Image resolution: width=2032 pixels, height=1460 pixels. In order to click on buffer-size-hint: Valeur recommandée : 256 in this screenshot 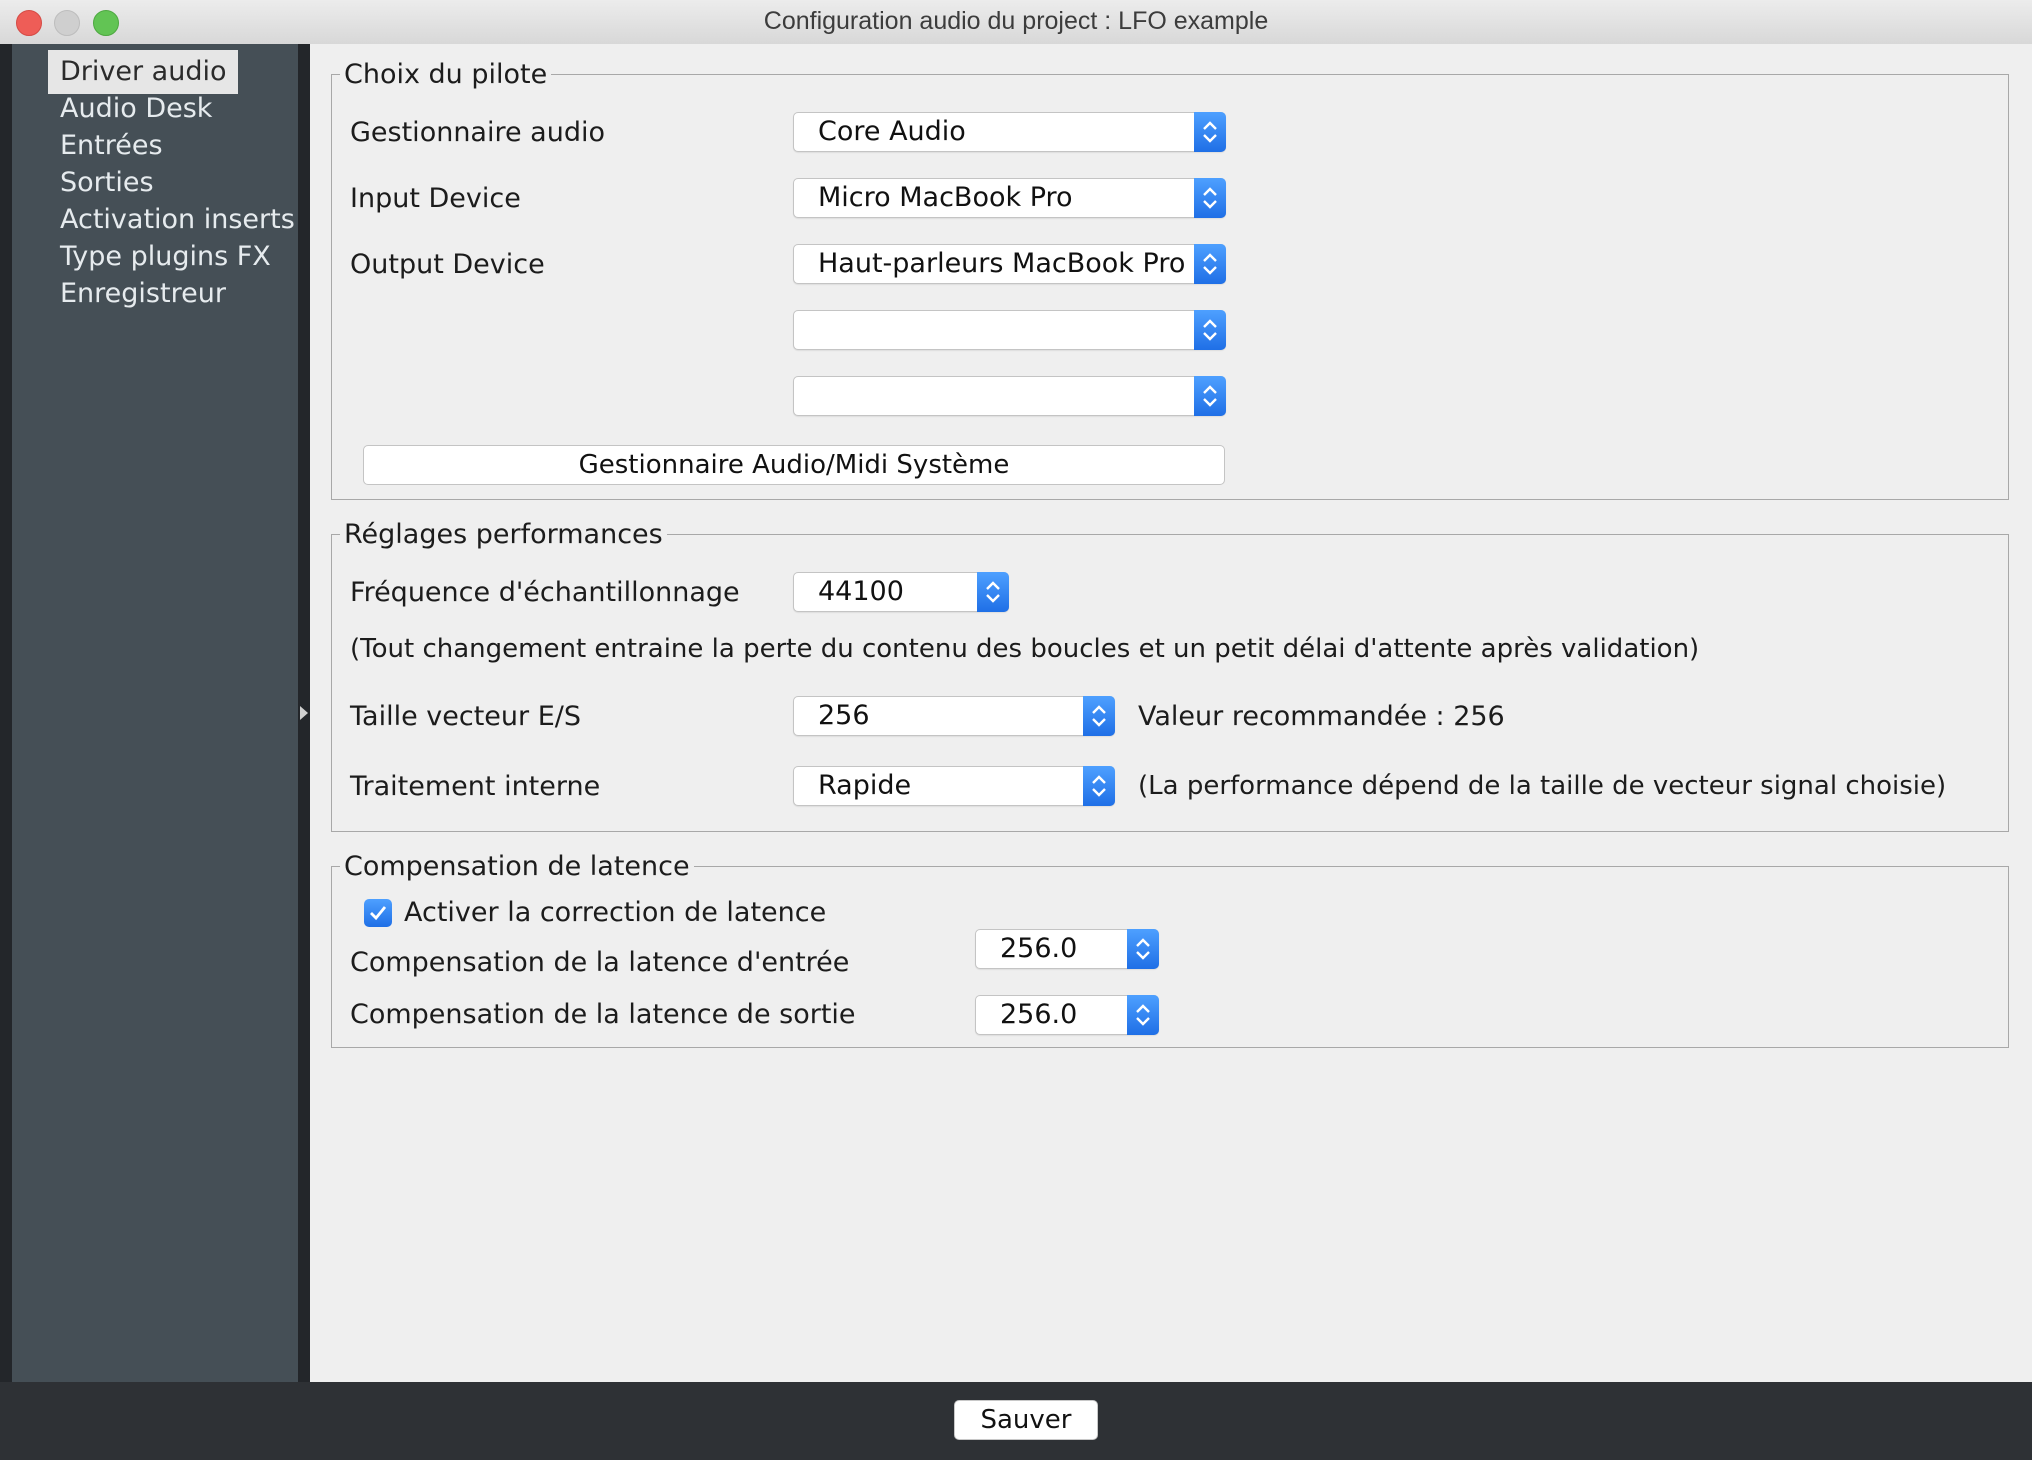, I will do `click(1321, 716)`.